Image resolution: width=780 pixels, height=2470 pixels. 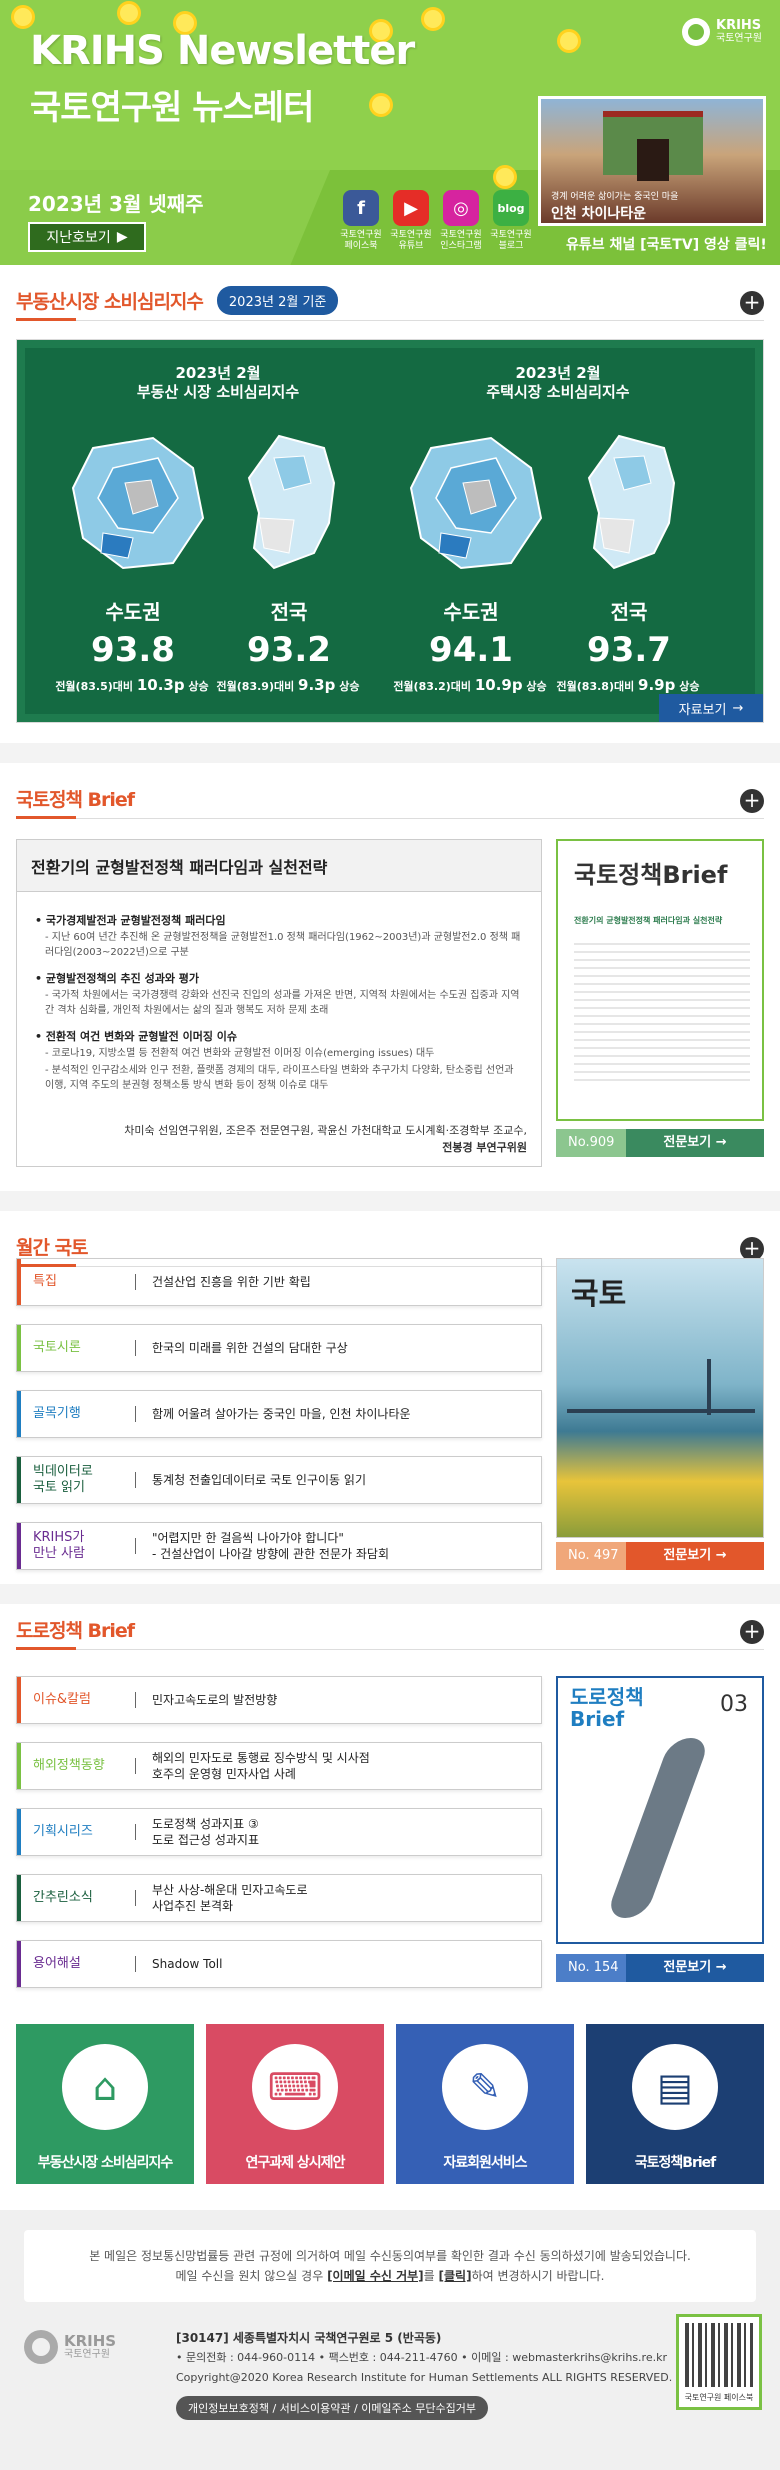 What do you see at coordinates (279, 1964) in the screenshot?
I see `road-article-row: 용어해설 Shadow Toll` at bounding box center [279, 1964].